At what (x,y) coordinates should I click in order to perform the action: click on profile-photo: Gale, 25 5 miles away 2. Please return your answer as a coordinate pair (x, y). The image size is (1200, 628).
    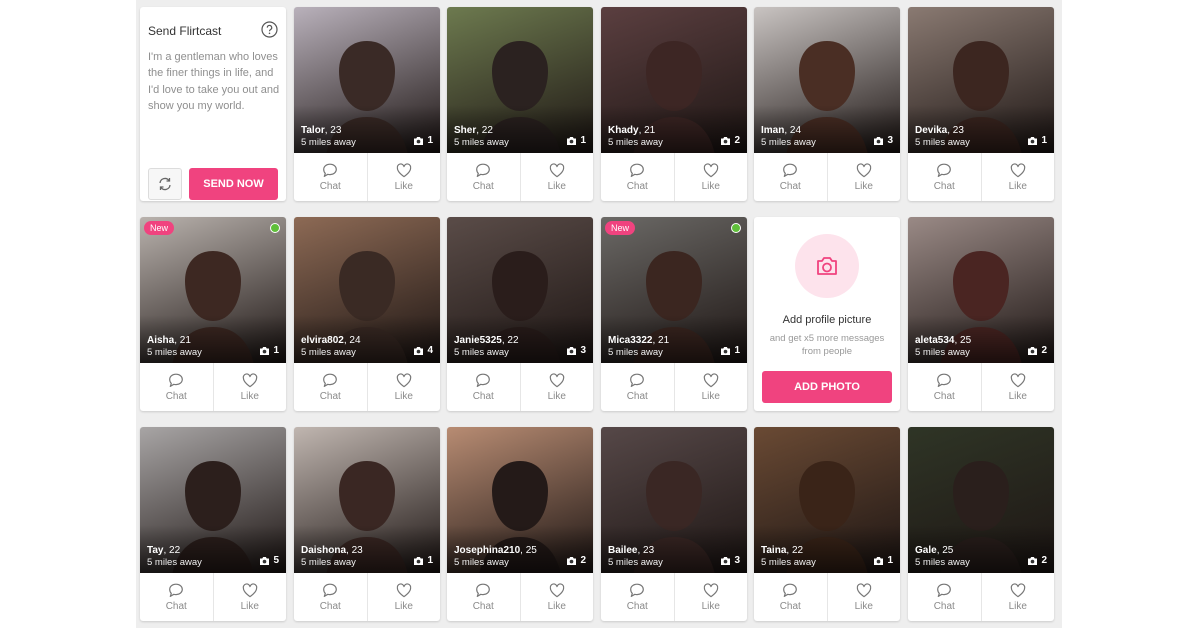
    Looking at the image, I should click on (981, 500).